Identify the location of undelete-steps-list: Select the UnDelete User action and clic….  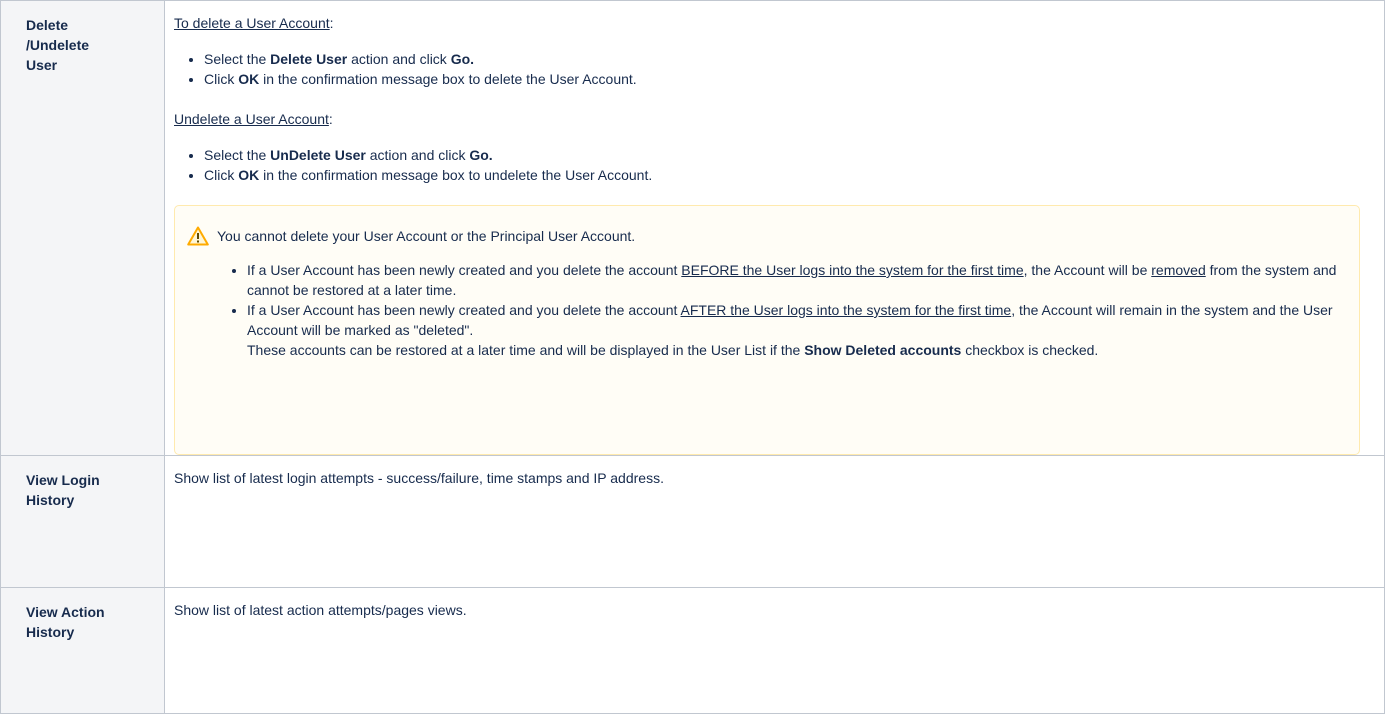
(779, 165).